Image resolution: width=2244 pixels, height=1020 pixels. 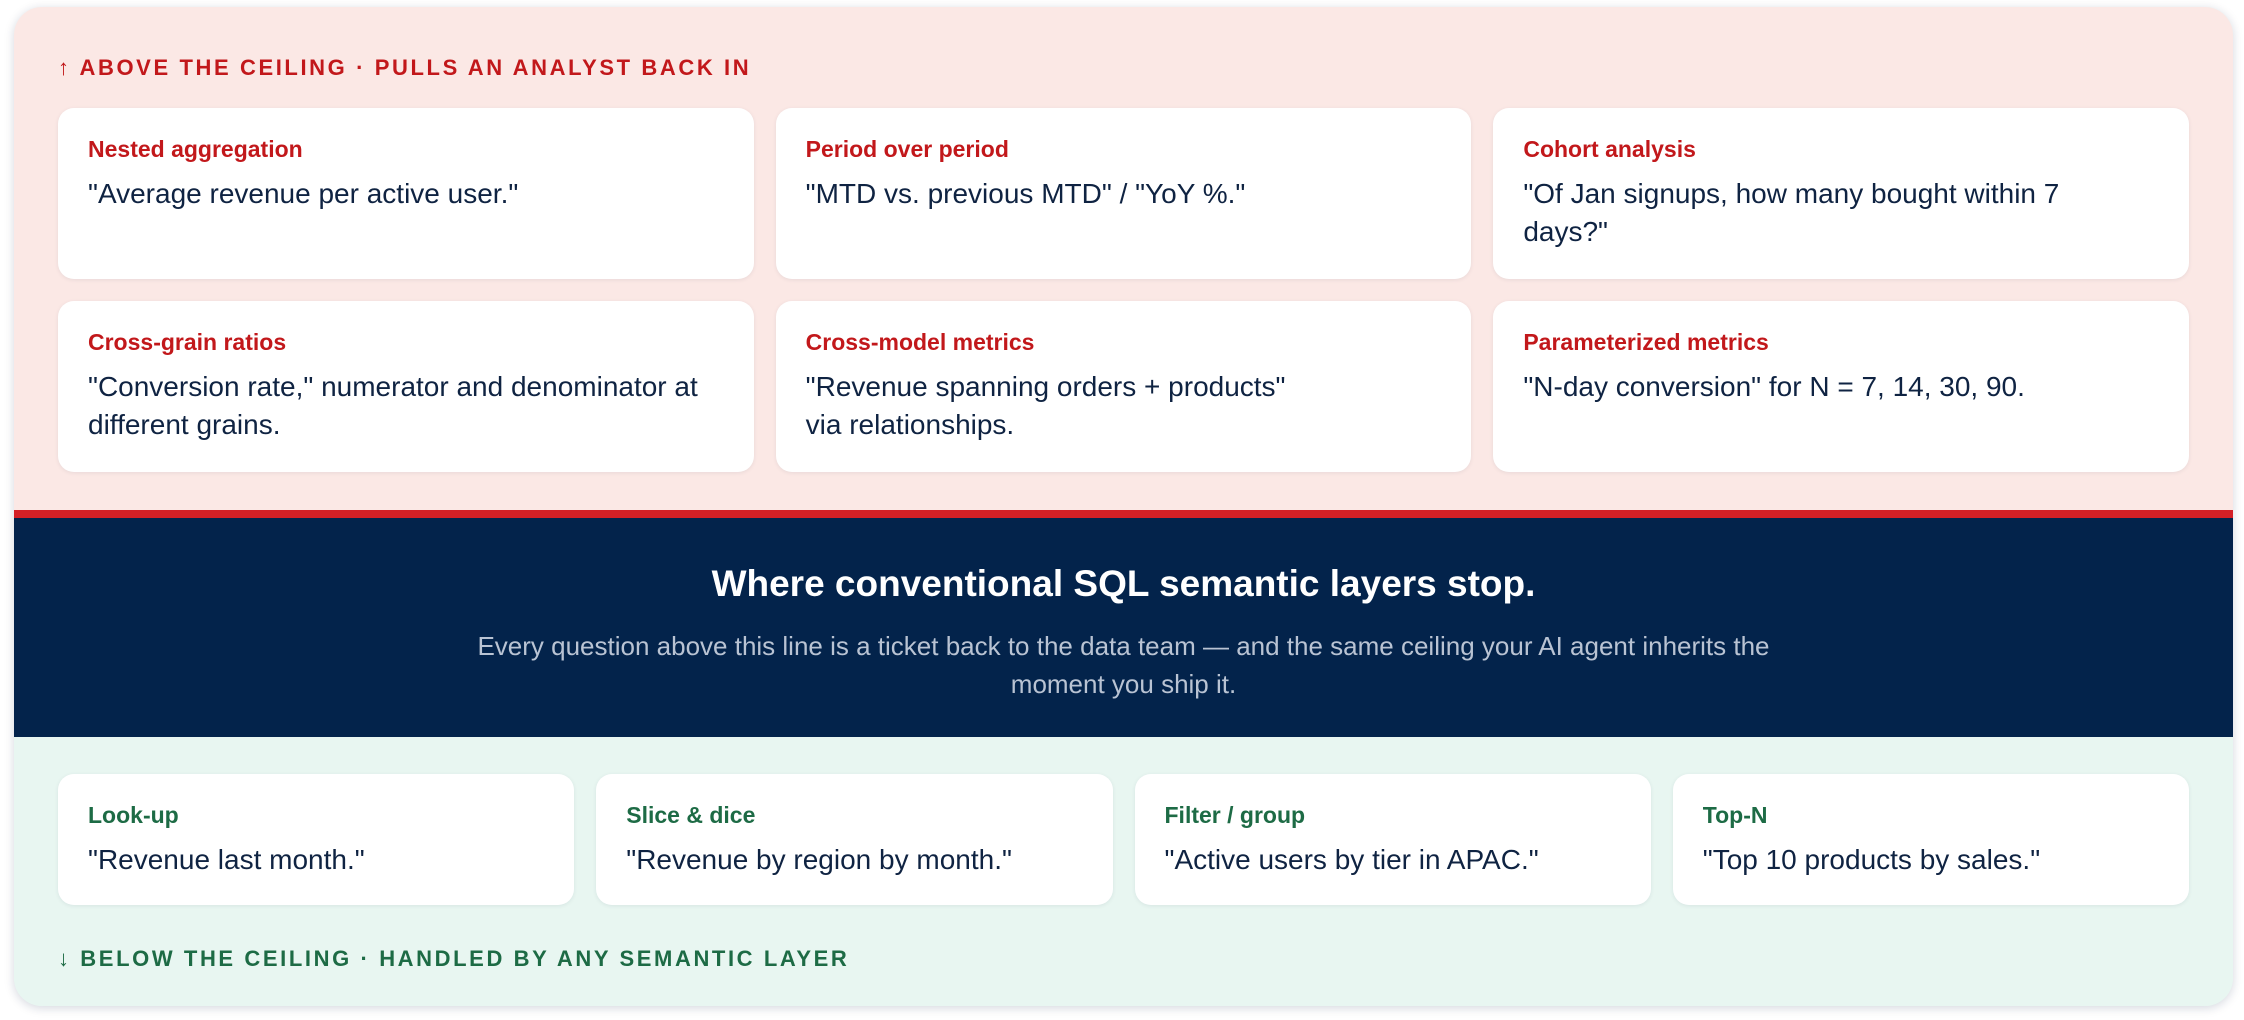 I want to click on card-text: "Revenue by region by month.", so click(x=819, y=859).